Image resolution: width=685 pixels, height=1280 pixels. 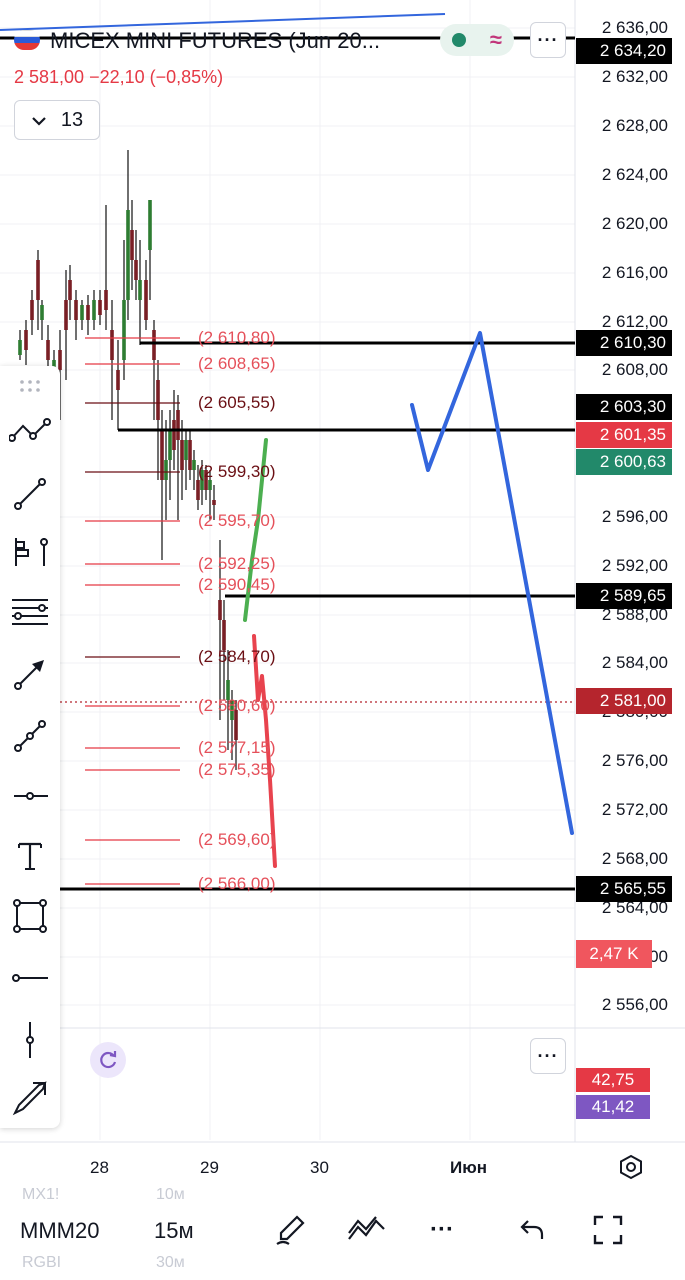 What do you see at coordinates (30, 916) in the screenshot?
I see `rectangle-tool-icon` at bounding box center [30, 916].